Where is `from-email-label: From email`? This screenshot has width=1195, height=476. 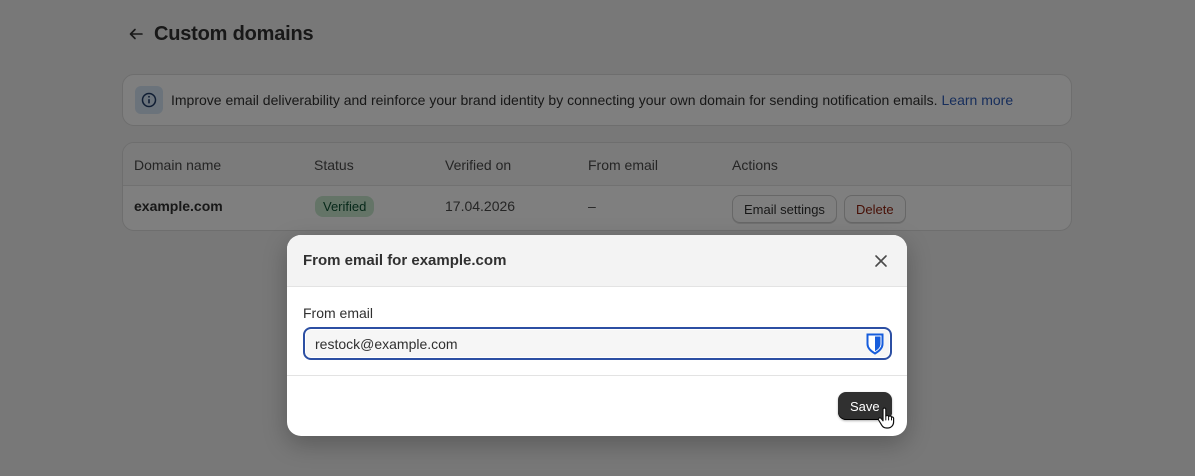
from-email-label: From email is located at coordinates (338, 313).